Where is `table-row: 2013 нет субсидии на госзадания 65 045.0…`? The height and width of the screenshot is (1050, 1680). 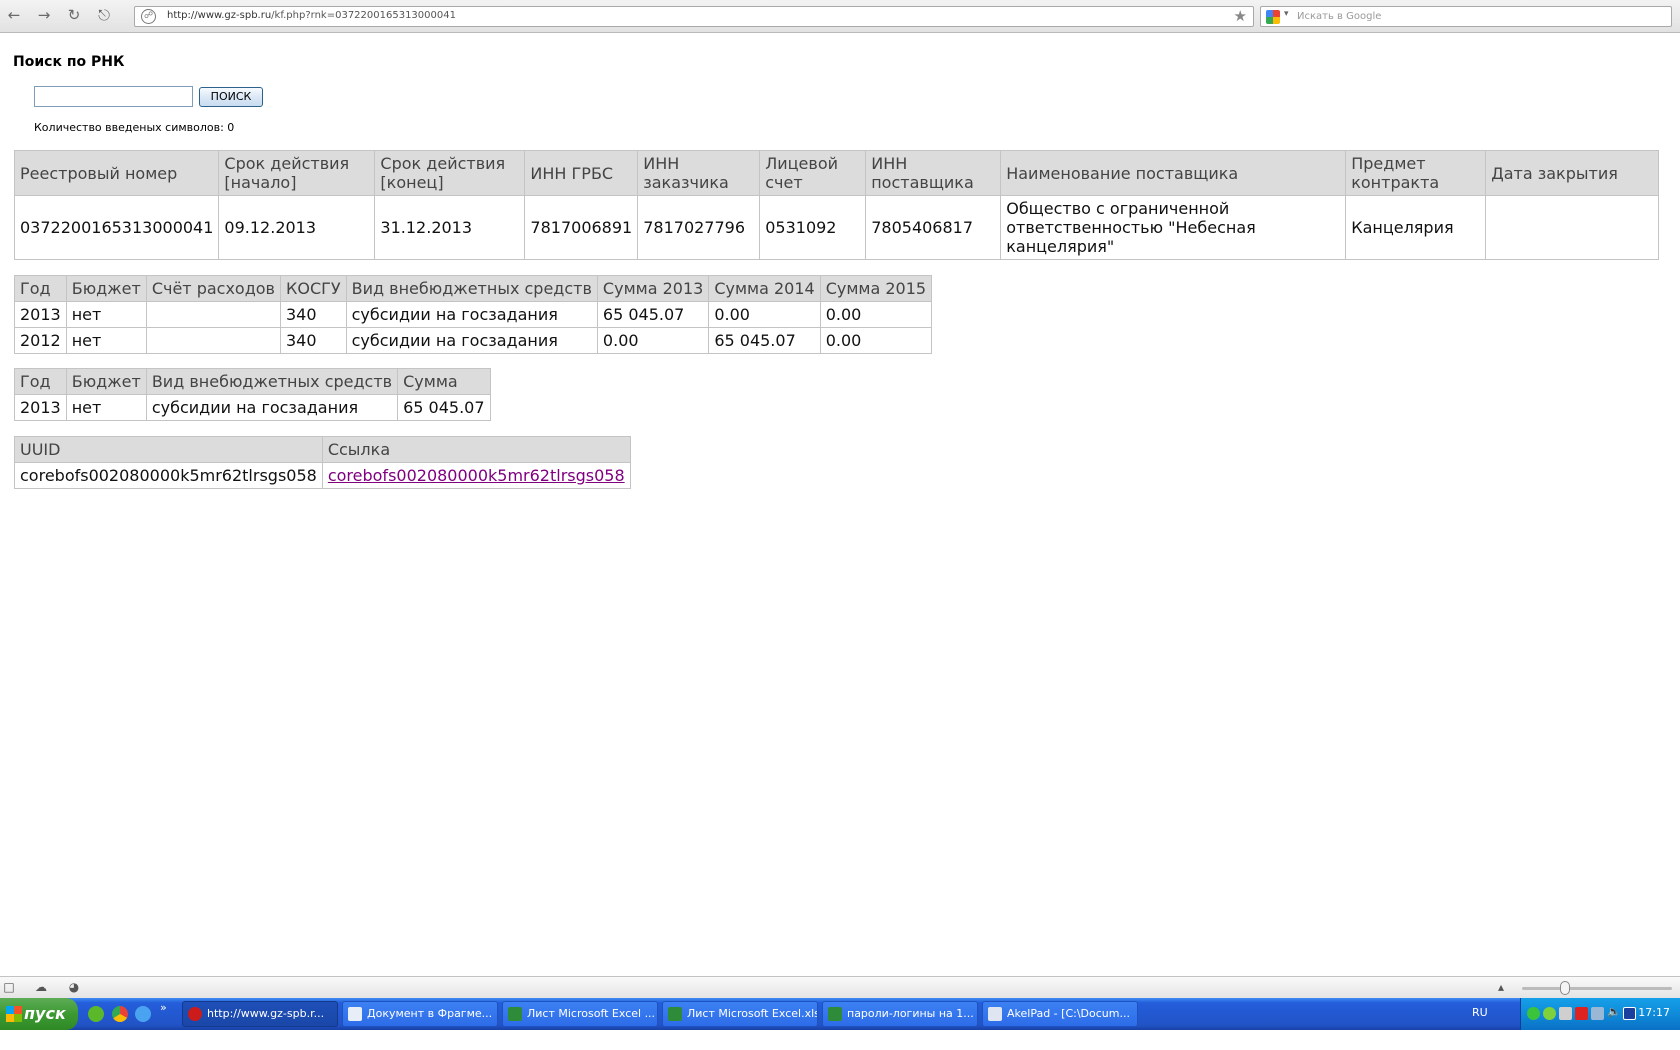
table-row: 2013 нет субсидии на госзадания 65 045.0… is located at coordinates (252, 407).